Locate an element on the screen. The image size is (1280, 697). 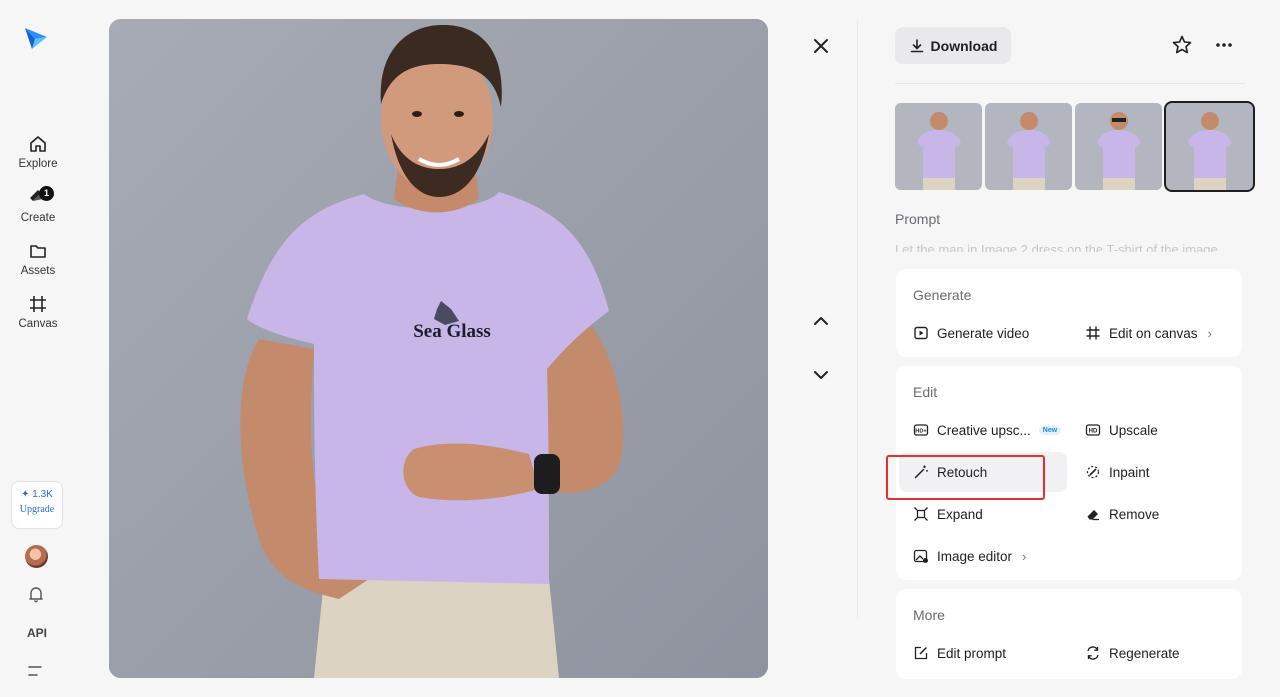
inpaint-icon is located at coordinates (1093, 472).